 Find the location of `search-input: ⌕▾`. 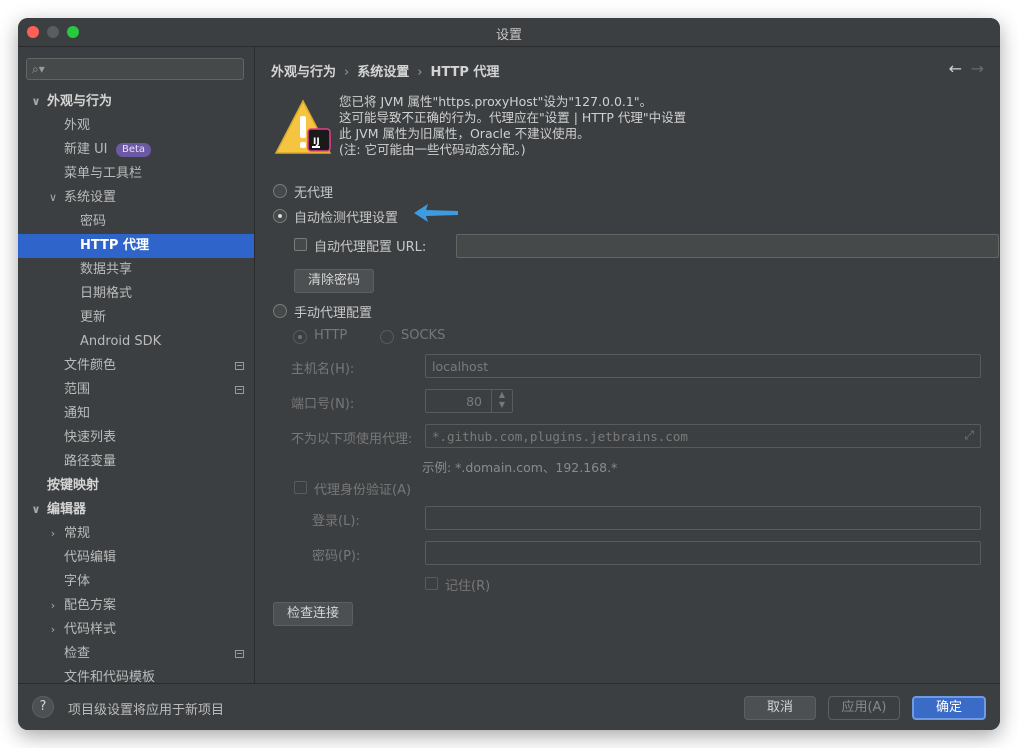

search-input: ⌕▾ is located at coordinates (135, 69).